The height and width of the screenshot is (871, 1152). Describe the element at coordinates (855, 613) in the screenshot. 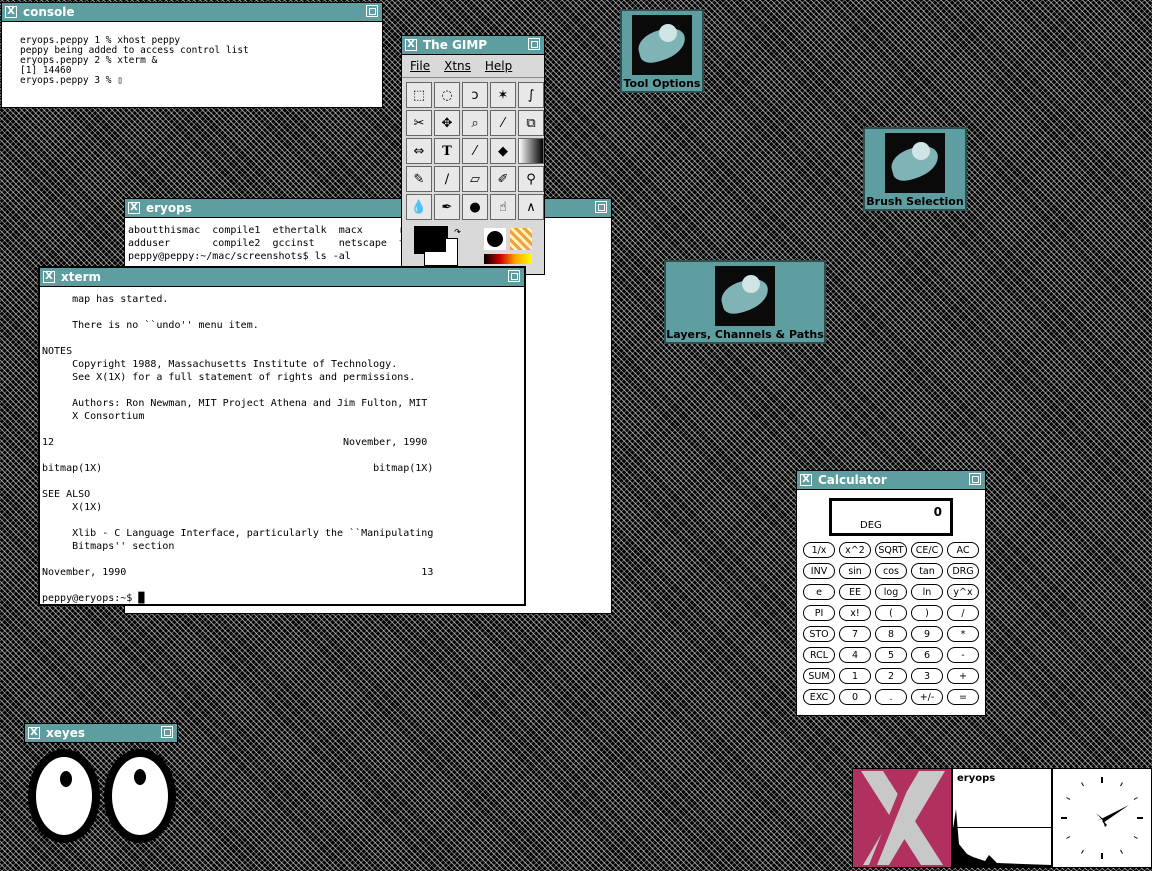

I see `calc-key: x!` at that location.